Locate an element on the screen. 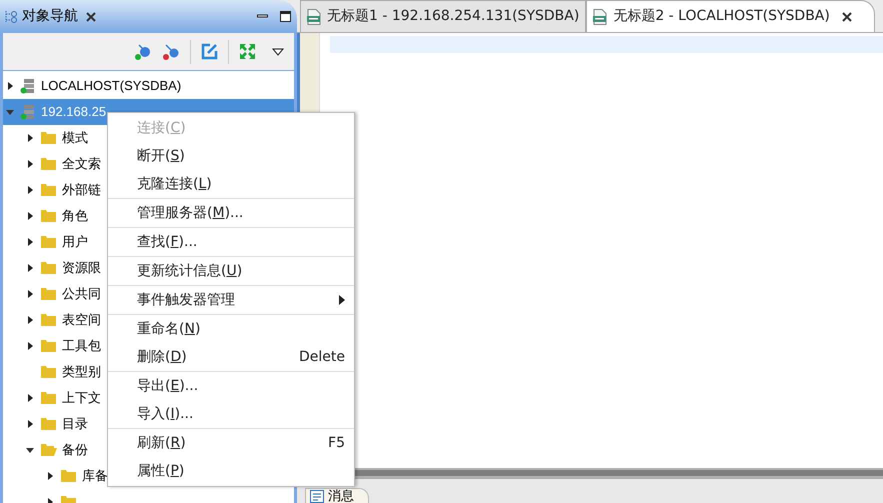 The height and width of the screenshot is (503, 883). navigator-title: 对象导航 is located at coordinates (50, 16).